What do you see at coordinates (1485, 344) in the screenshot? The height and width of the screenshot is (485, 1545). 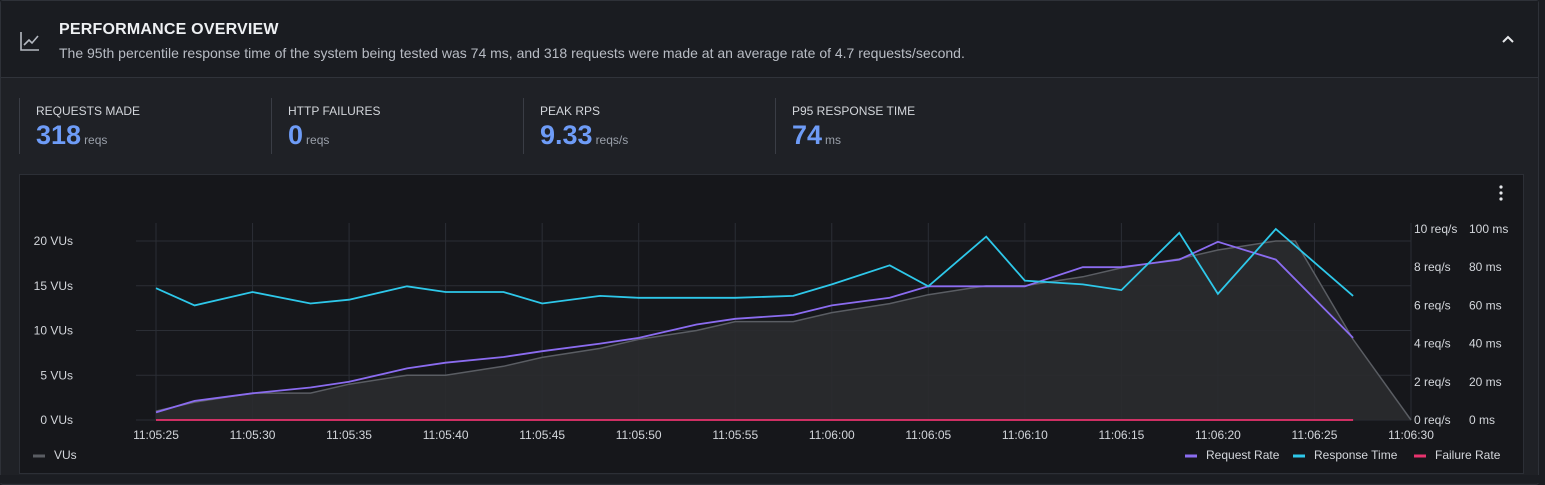 I see `y-right-time-tick-label: 40 ms` at bounding box center [1485, 344].